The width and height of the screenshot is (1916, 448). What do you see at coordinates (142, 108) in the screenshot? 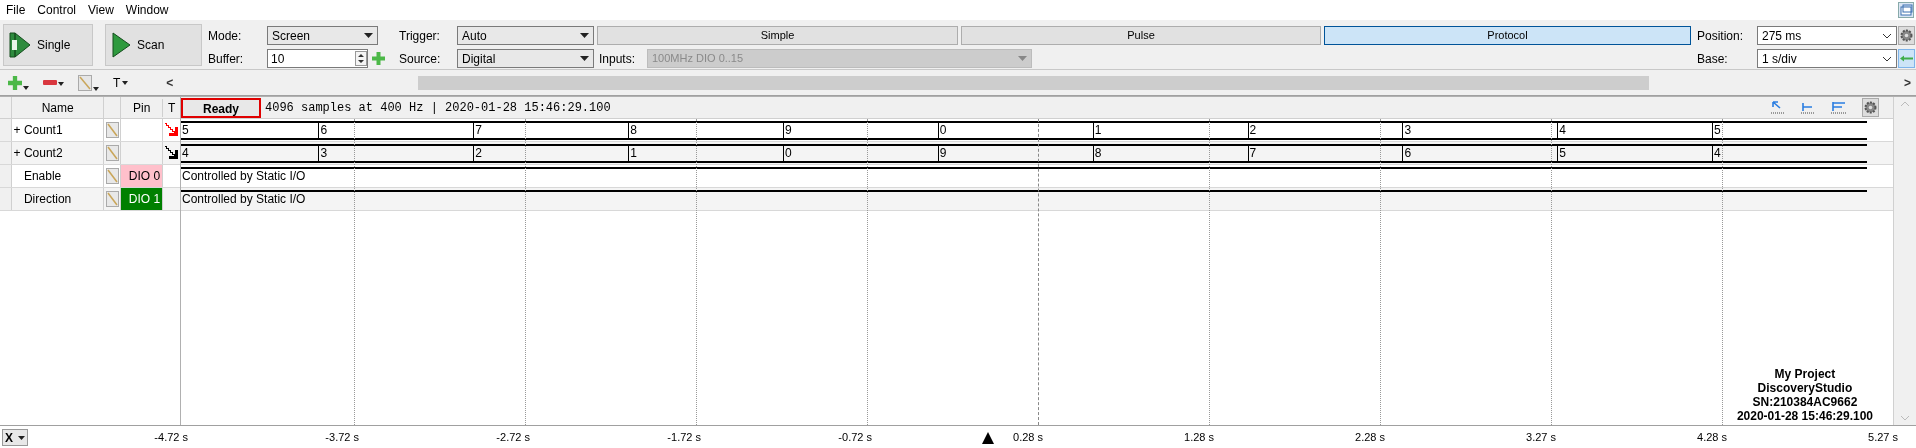
I see `column-header: Pin` at bounding box center [142, 108].